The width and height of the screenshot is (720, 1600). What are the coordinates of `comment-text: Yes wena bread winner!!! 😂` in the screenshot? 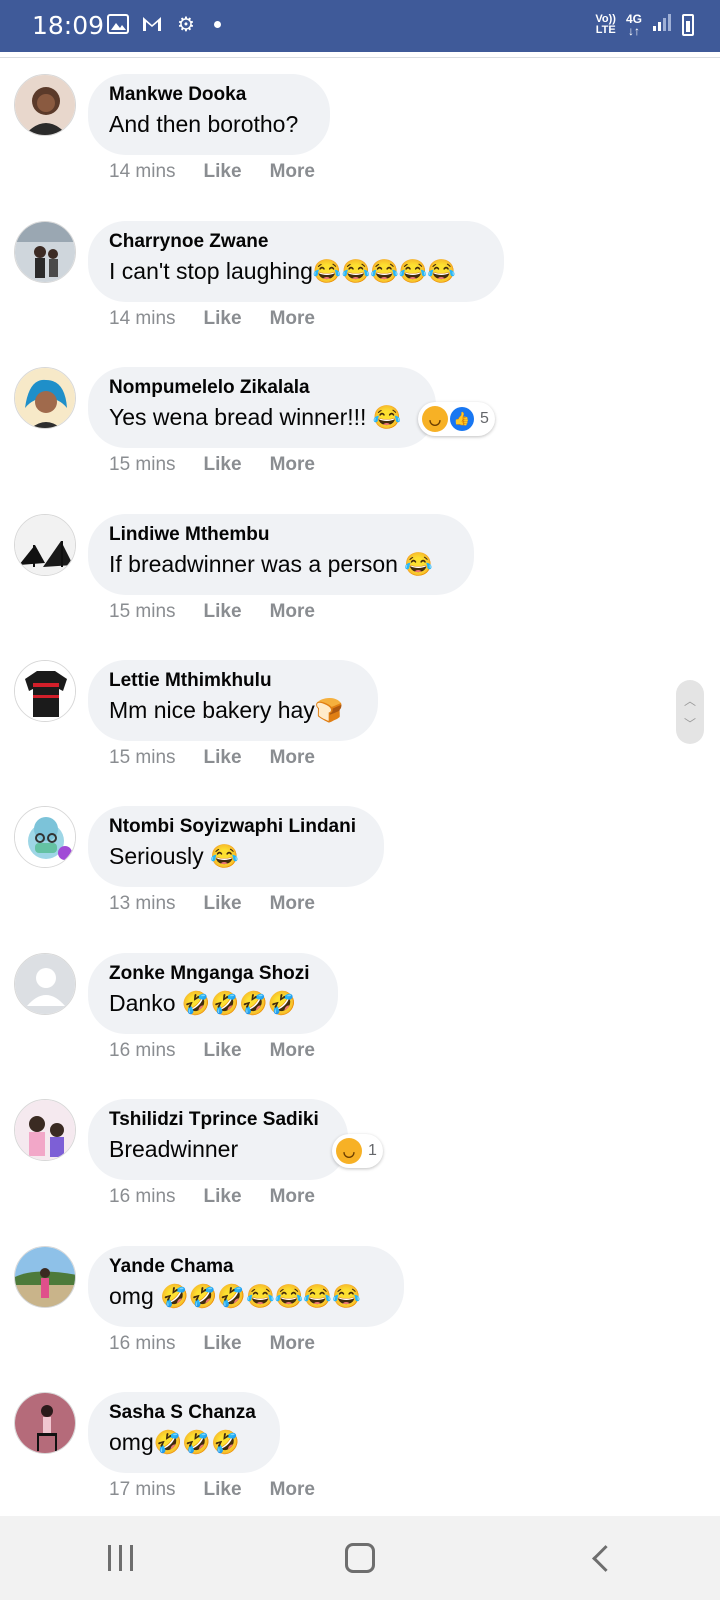 It's located at (255, 417).